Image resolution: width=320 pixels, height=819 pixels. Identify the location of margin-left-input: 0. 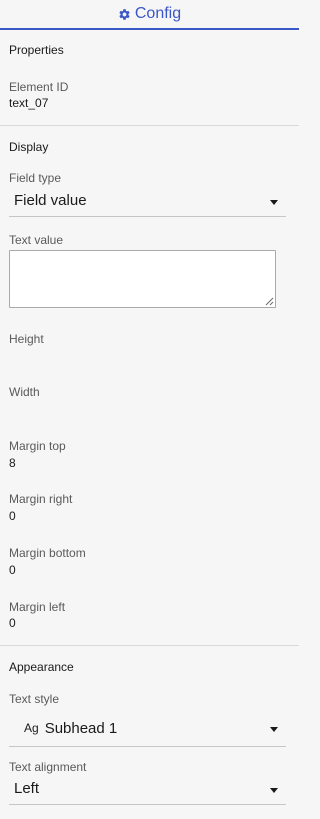
(12, 623).